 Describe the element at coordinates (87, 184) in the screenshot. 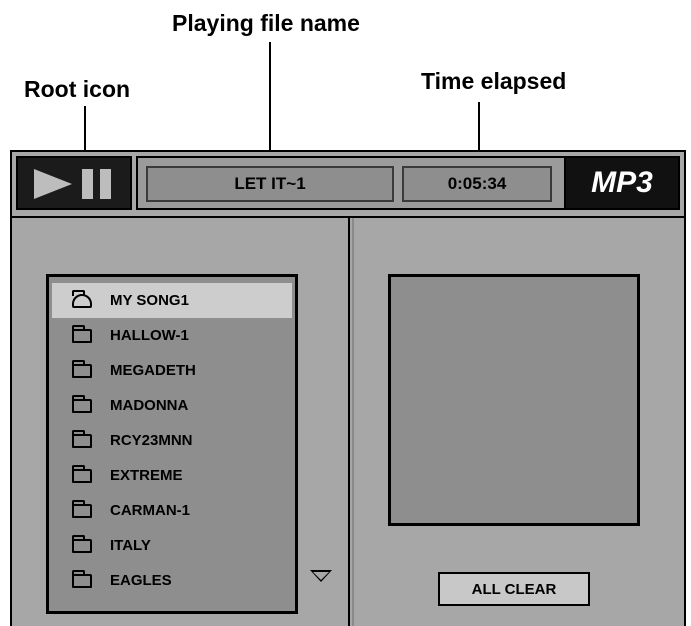

I see `pause-icon` at that location.